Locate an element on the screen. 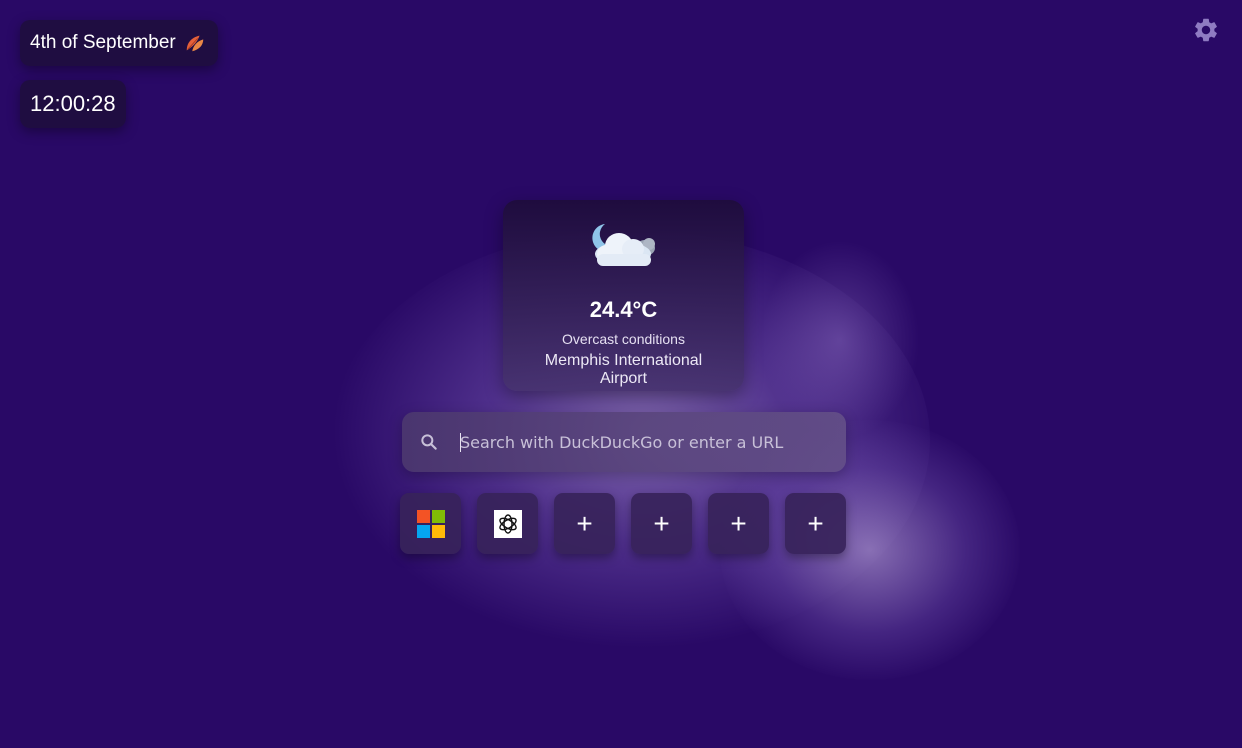 The width and height of the screenshot is (1242, 748). microsoft-logo-icon is located at coordinates (430, 523).